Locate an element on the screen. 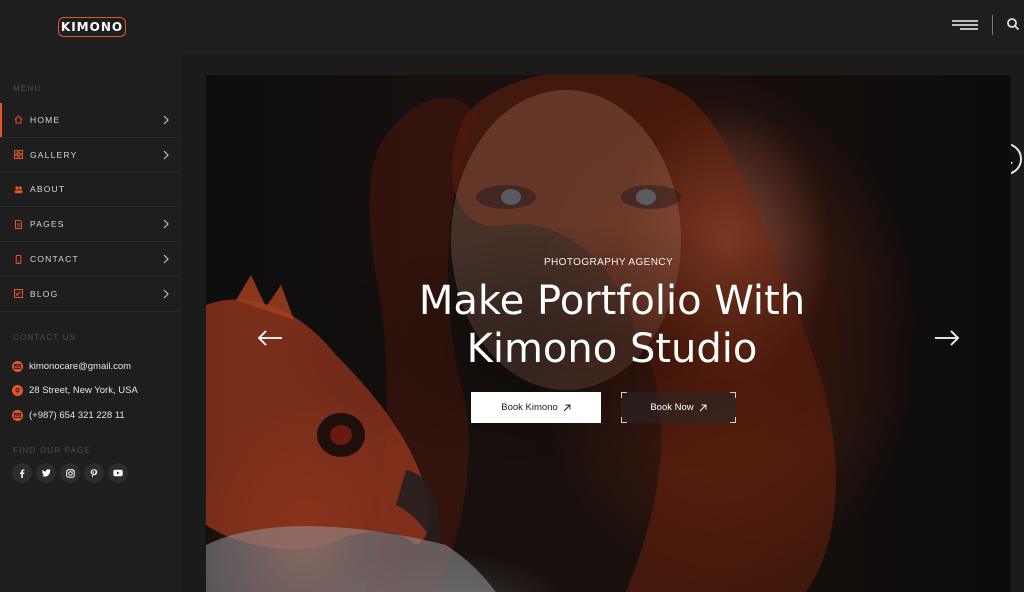 The height and width of the screenshot is (592, 1024). email-icon is located at coordinates (17, 366).